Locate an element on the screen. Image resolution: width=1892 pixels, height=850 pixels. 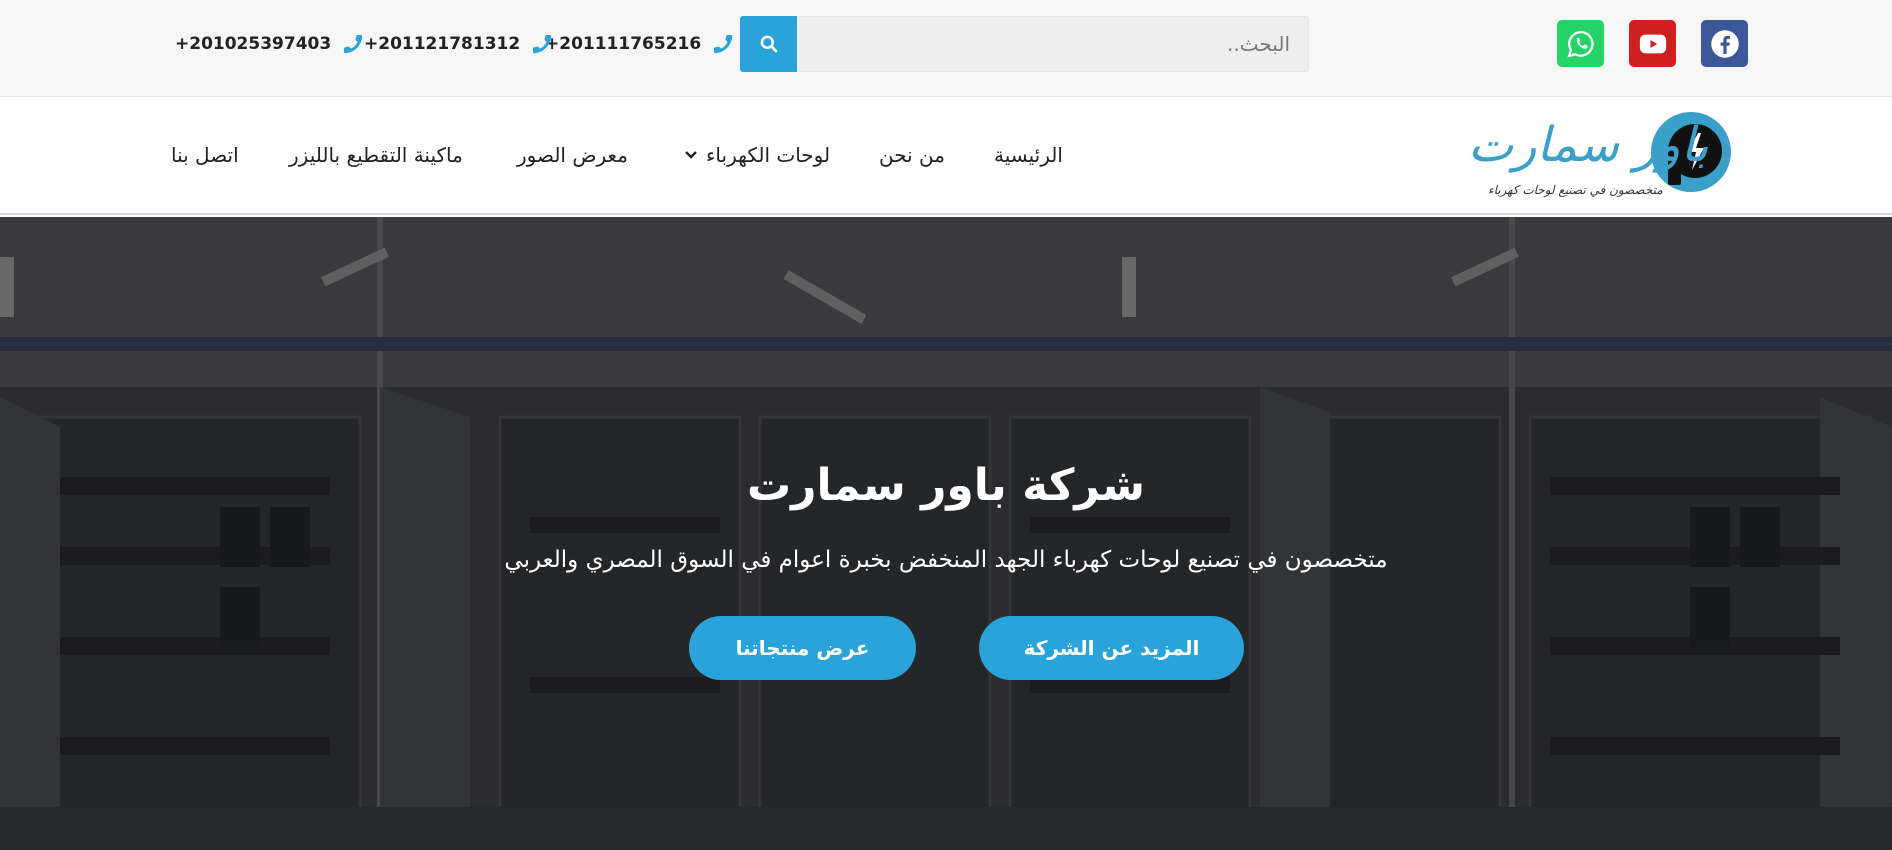
nav-item-label: من نحن is located at coordinates (912, 155).